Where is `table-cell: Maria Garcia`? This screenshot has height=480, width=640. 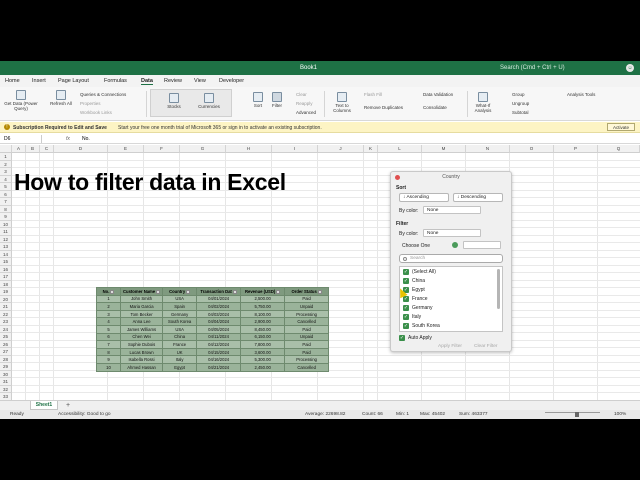 table-cell: Maria Garcia is located at coordinates (141, 306).